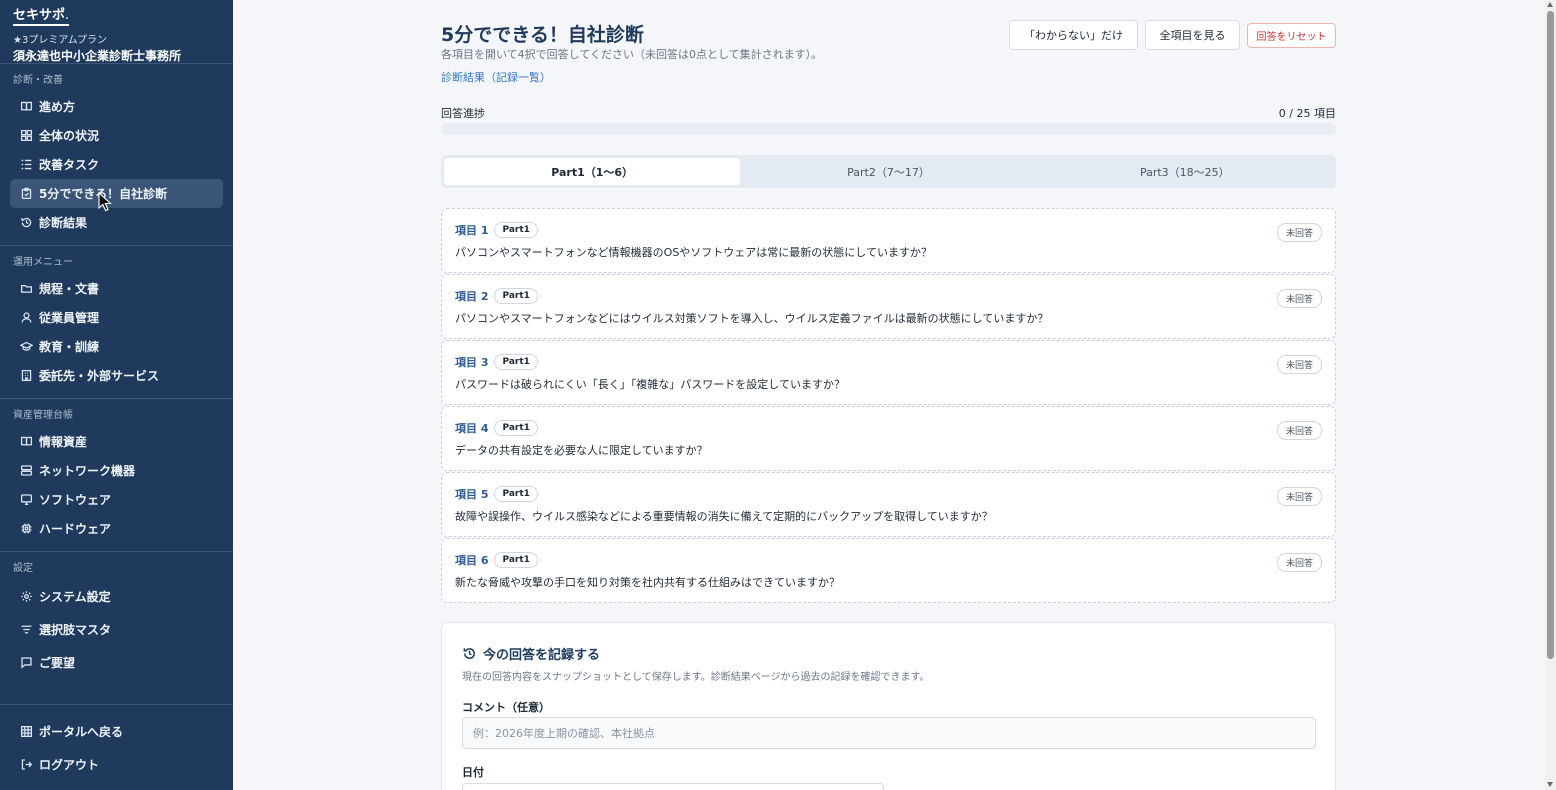  I want to click on sidebar-item-label: ネットワーク機器, so click(87, 471).